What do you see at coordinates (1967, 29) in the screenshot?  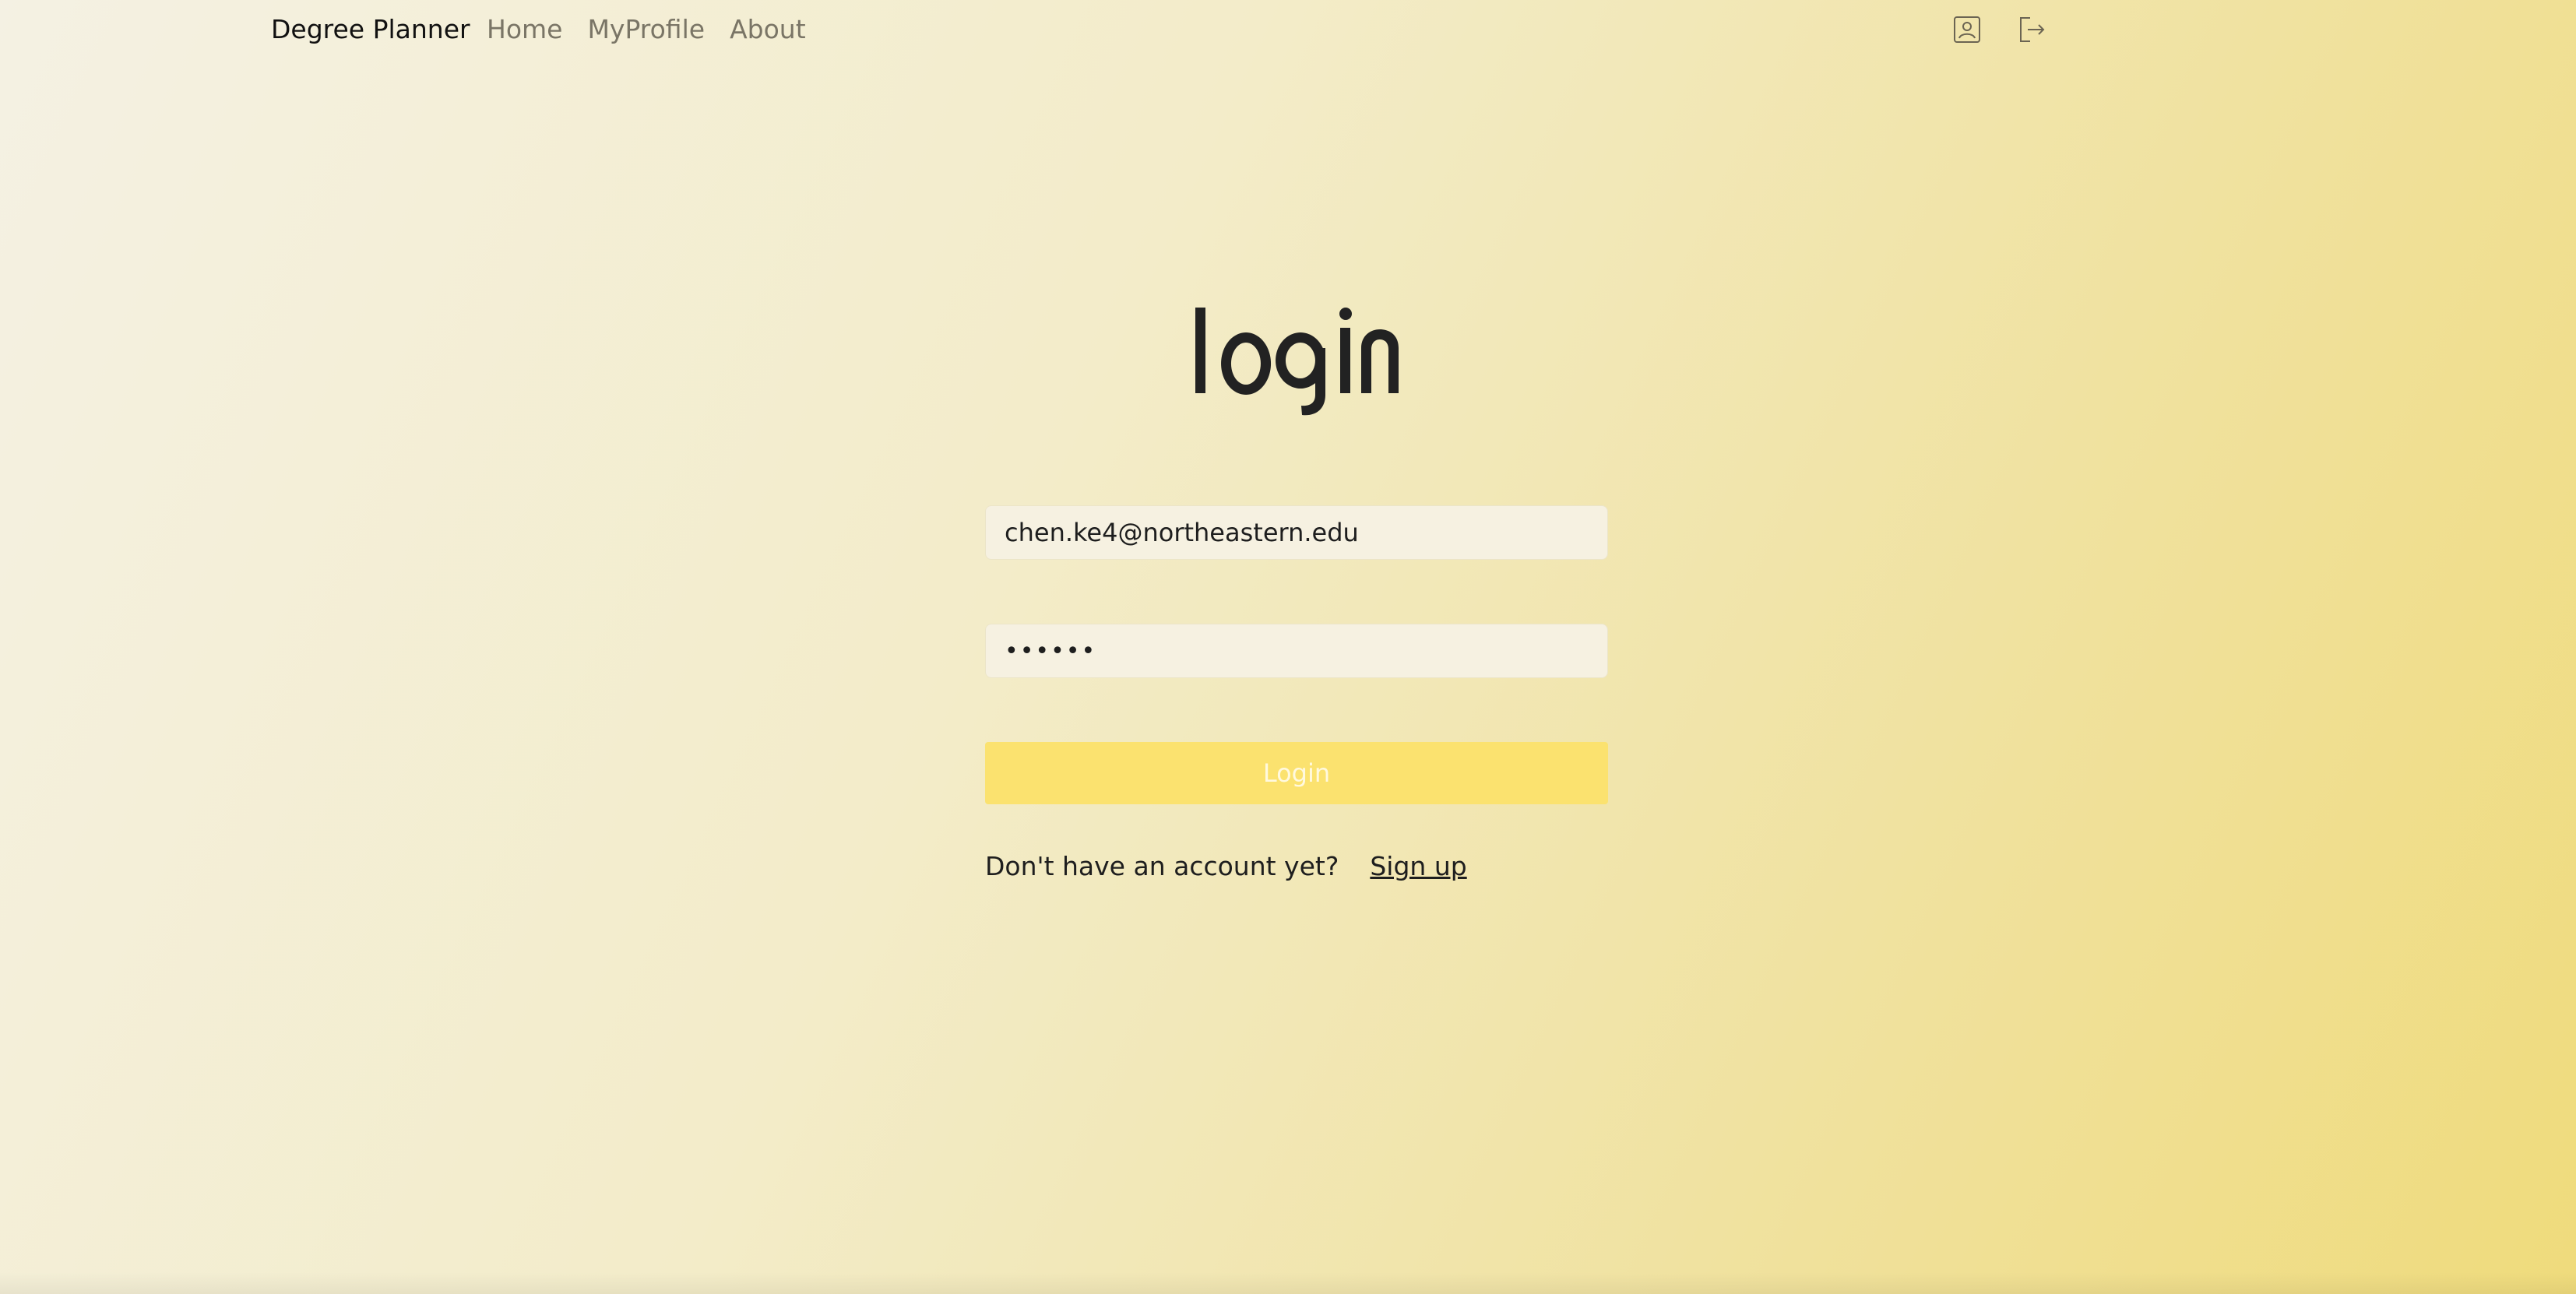 I see `profile-icon` at bounding box center [1967, 29].